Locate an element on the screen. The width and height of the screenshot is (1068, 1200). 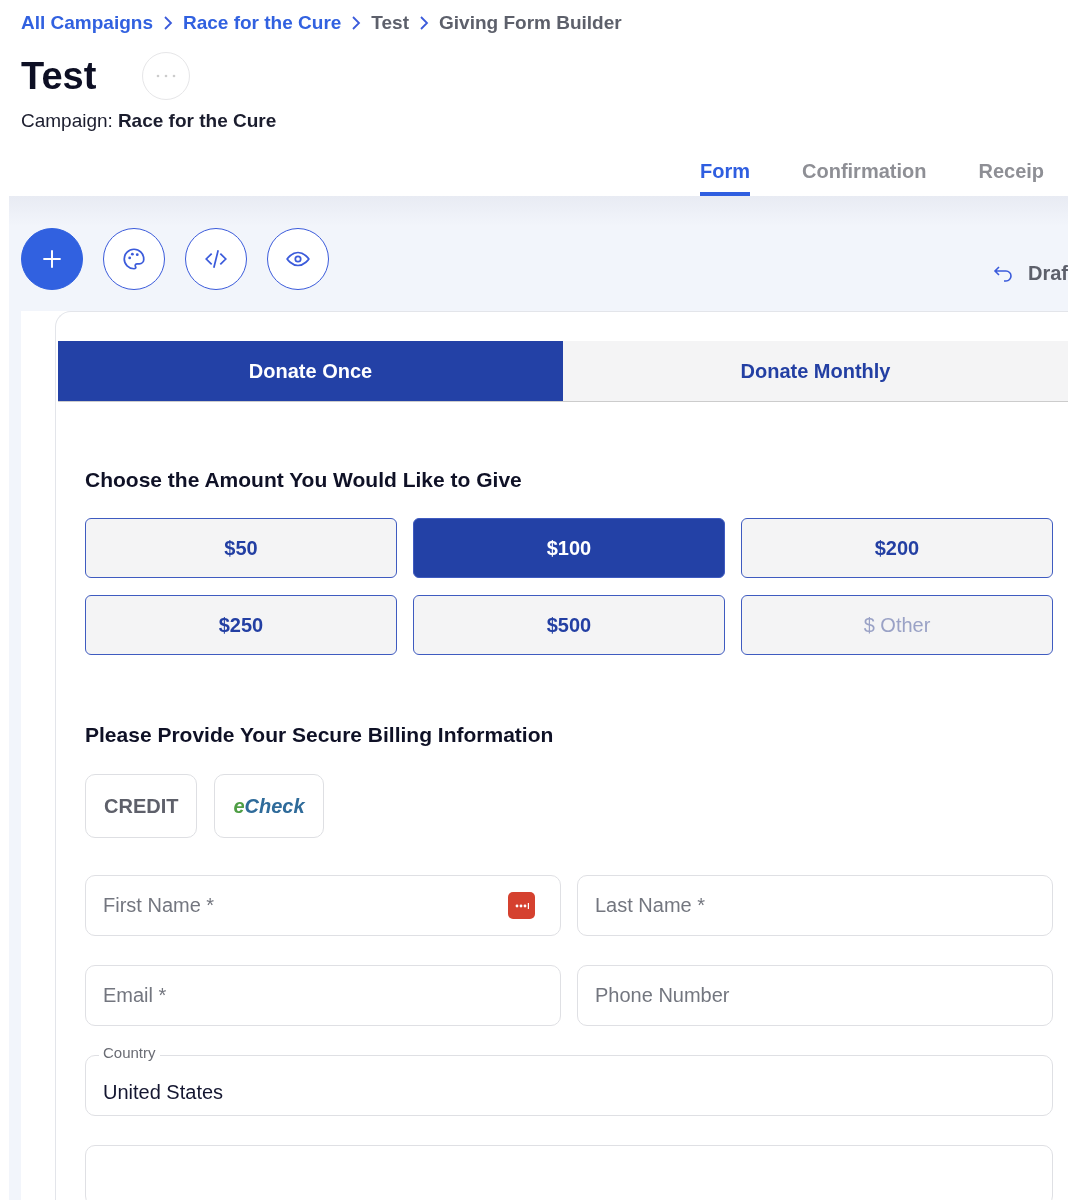
other-amount-field: $ Other is located at coordinates (897, 625).